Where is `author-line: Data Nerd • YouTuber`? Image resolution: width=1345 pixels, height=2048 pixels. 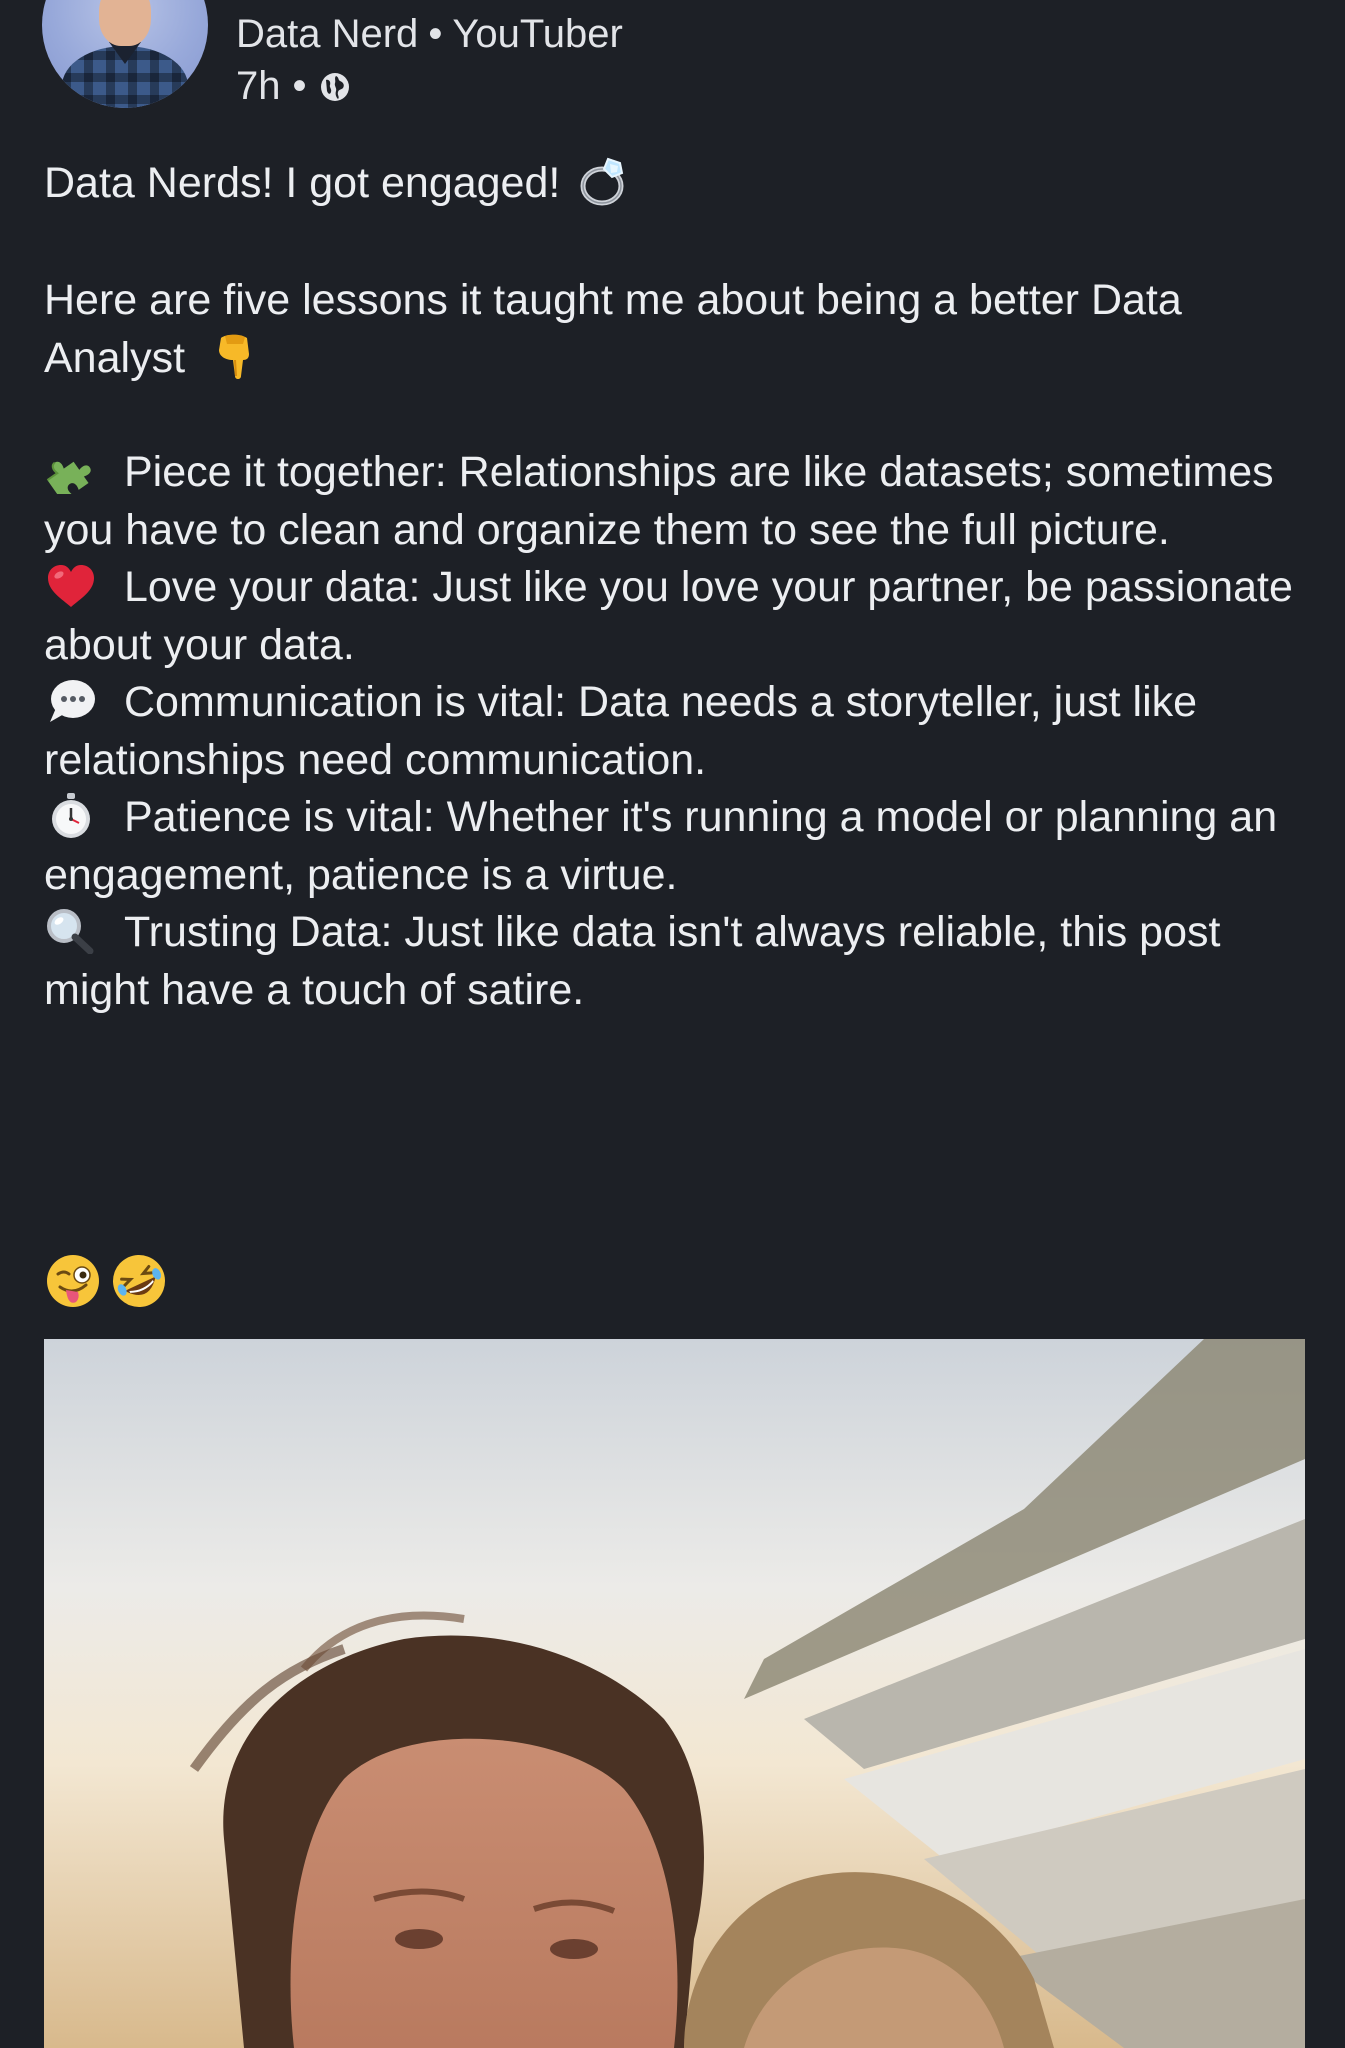
author-line: Data Nerd • YouTuber is located at coordinates (429, 34).